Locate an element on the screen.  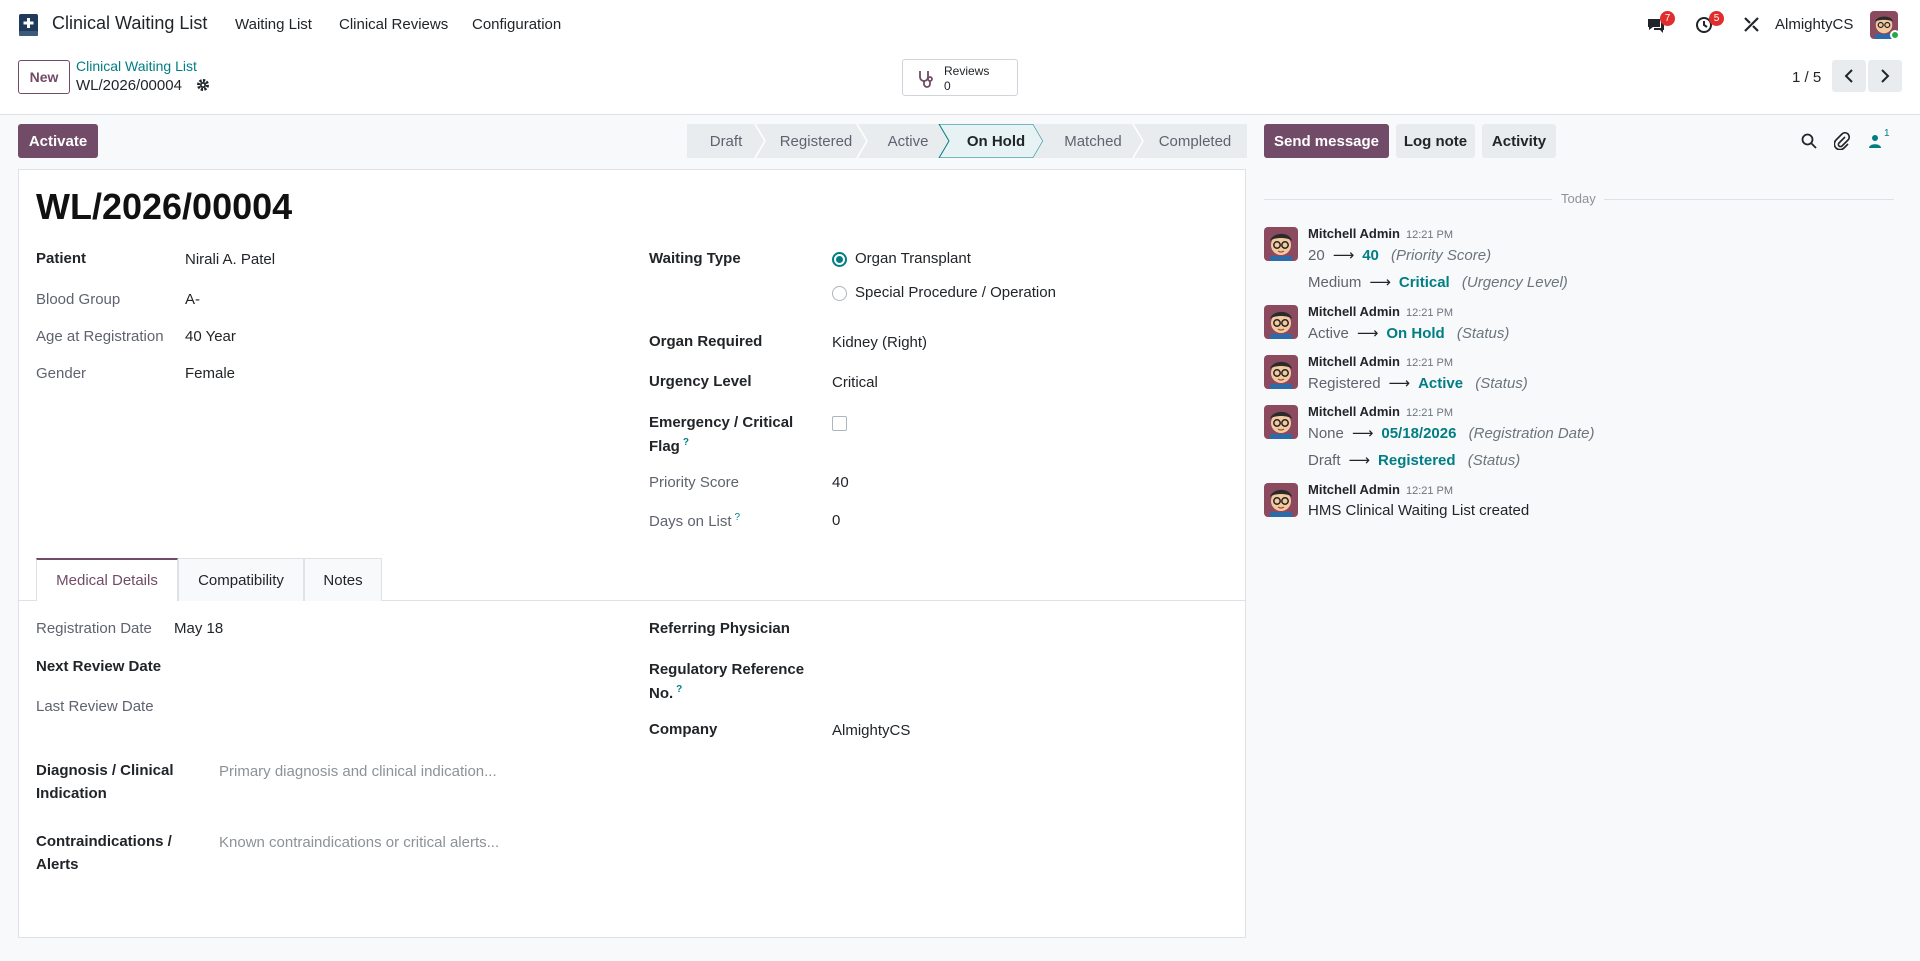
emergency-label-line1: Emergency / Critical is located at coordinates (721, 422).